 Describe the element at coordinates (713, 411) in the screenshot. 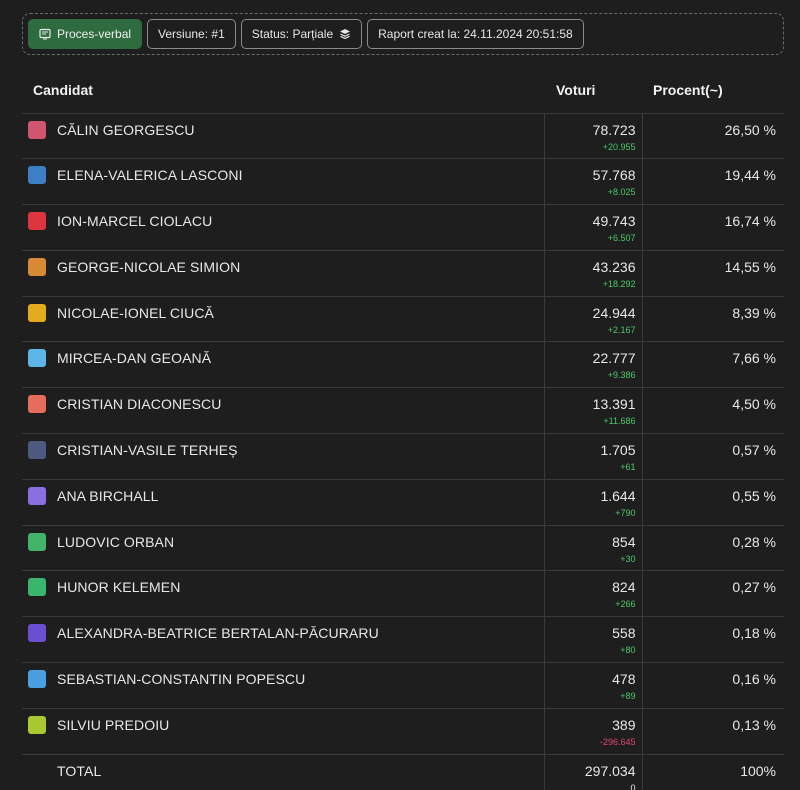

I see `percent-cell: 4,50 %` at that location.